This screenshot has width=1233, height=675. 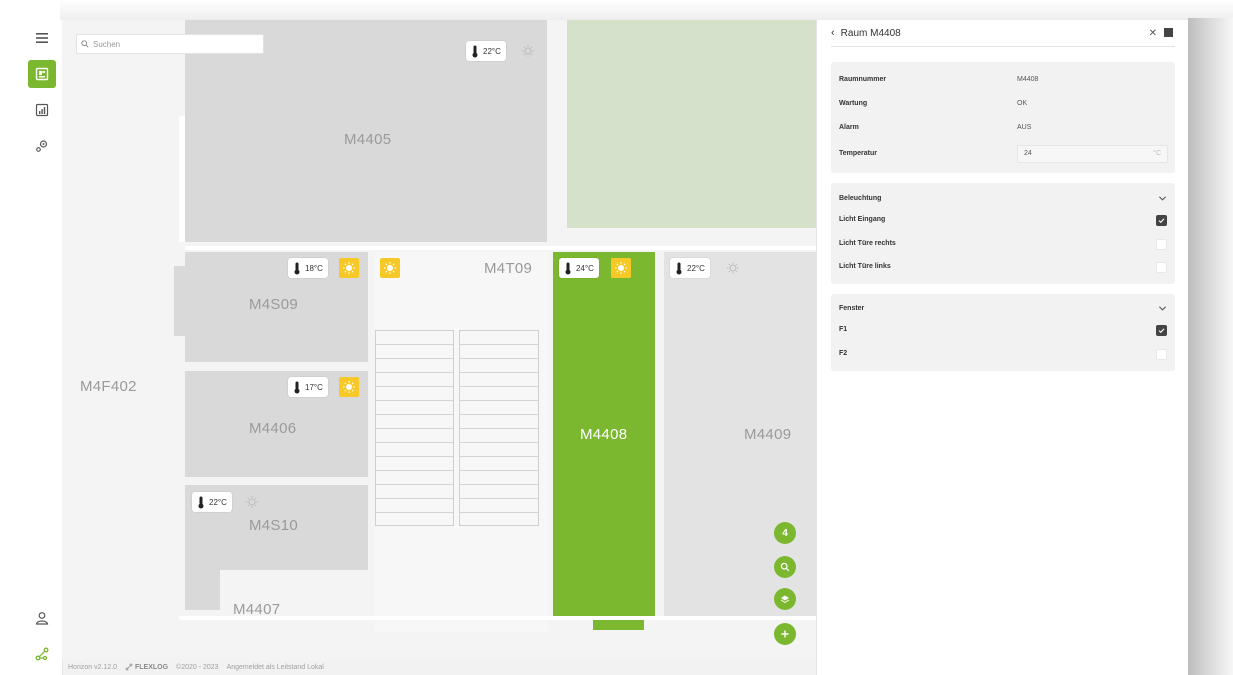 I want to click on layers-icon, so click(x=785, y=599).